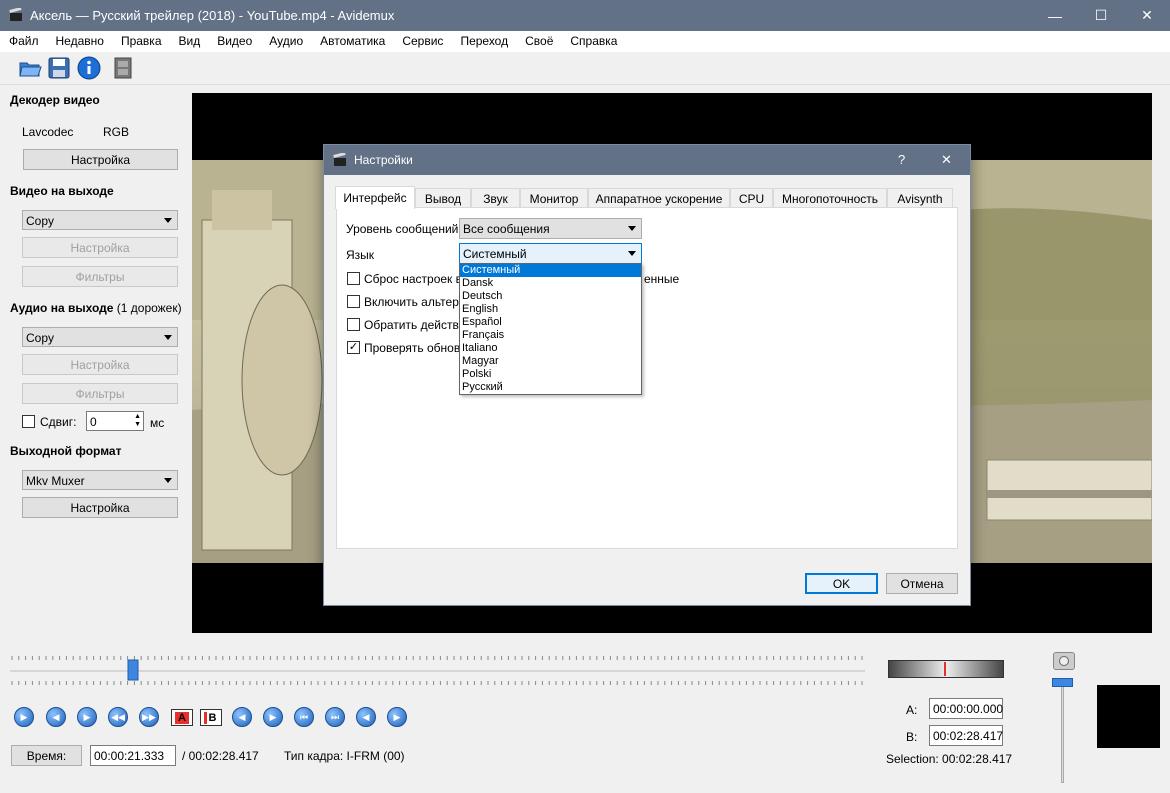 This screenshot has width=1170, height=793. Describe the element at coordinates (415, 348) in the screenshot. I see `check-updates-label: Проверять обновл` at that location.